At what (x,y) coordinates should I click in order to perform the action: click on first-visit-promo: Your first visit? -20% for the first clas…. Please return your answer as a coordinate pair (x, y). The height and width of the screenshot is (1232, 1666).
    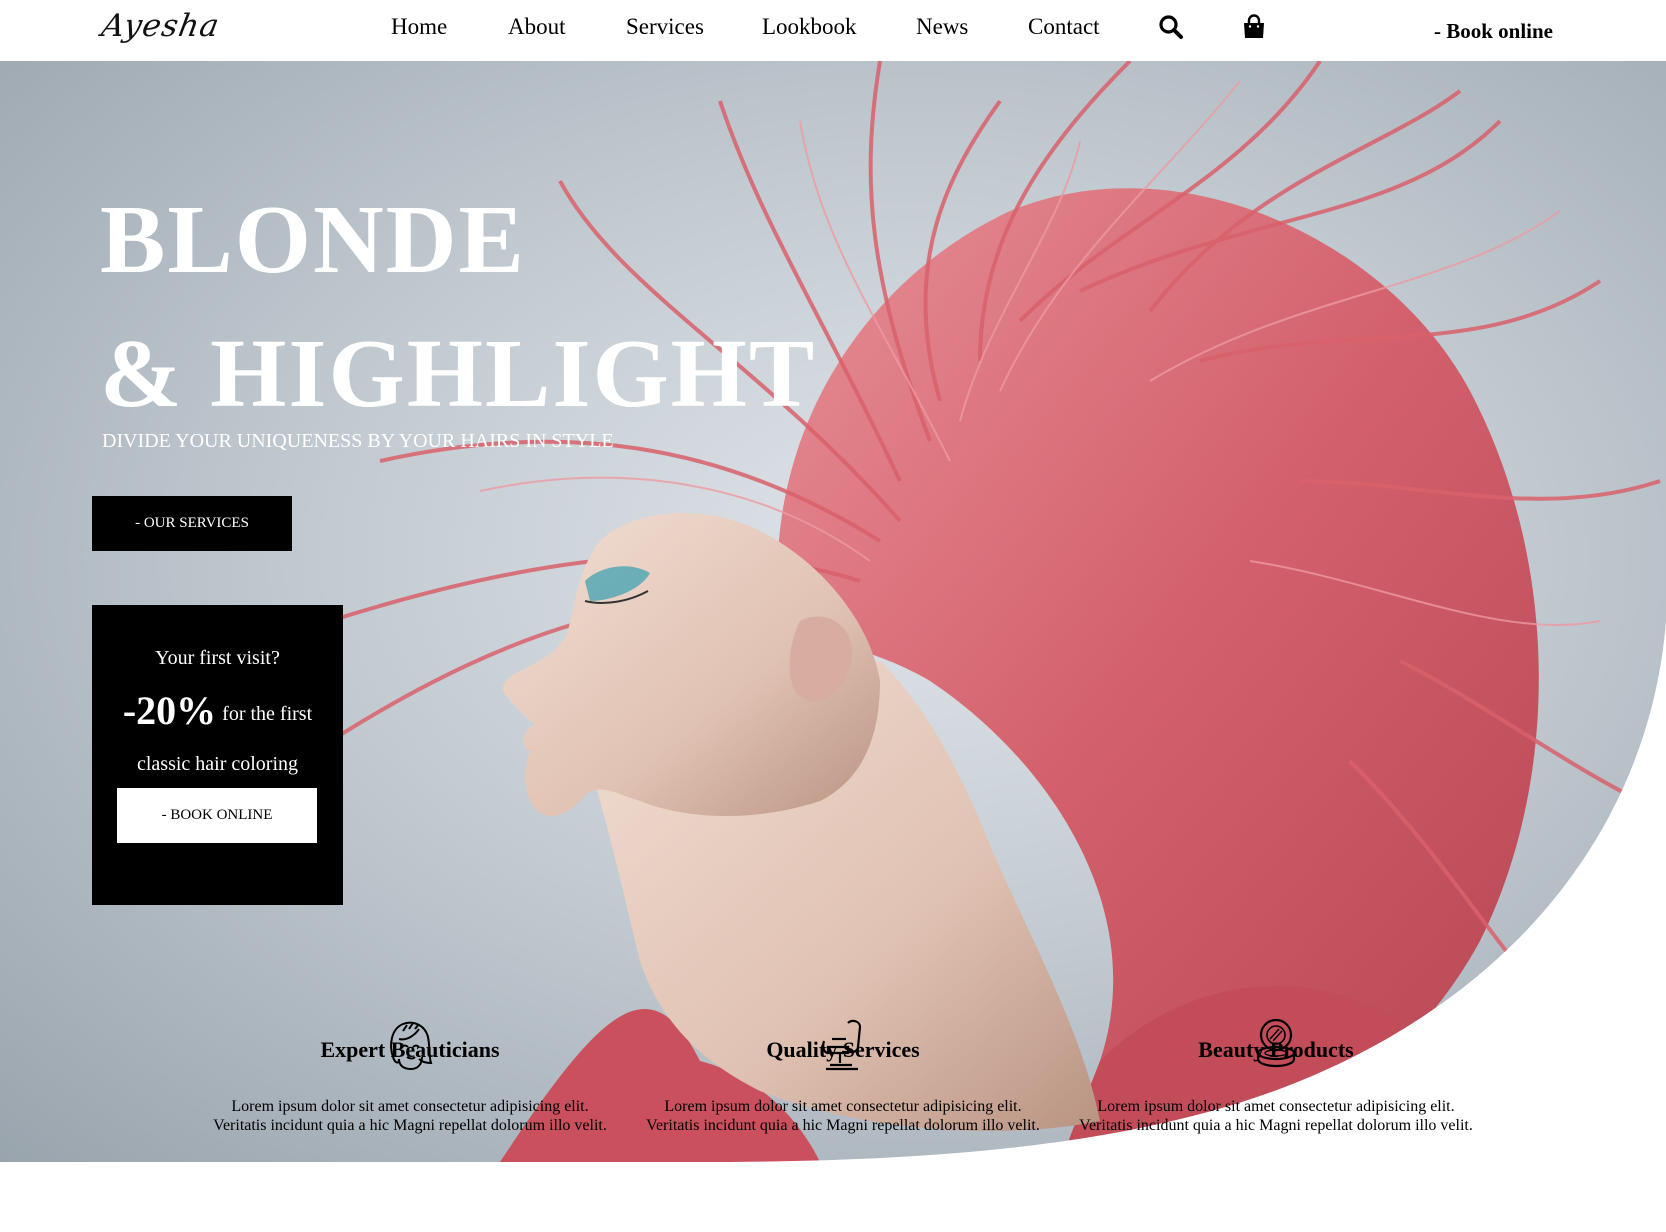
    Looking at the image, I should click on (217, 755).